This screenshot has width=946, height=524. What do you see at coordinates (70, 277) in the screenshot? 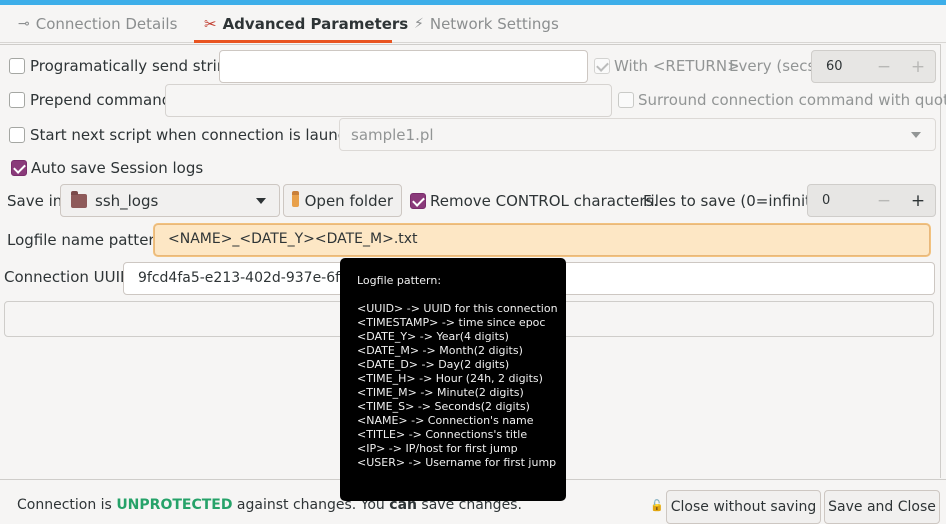
I see `connection-uuid-label: Connection UUID:` at bounding box center [70, 277].